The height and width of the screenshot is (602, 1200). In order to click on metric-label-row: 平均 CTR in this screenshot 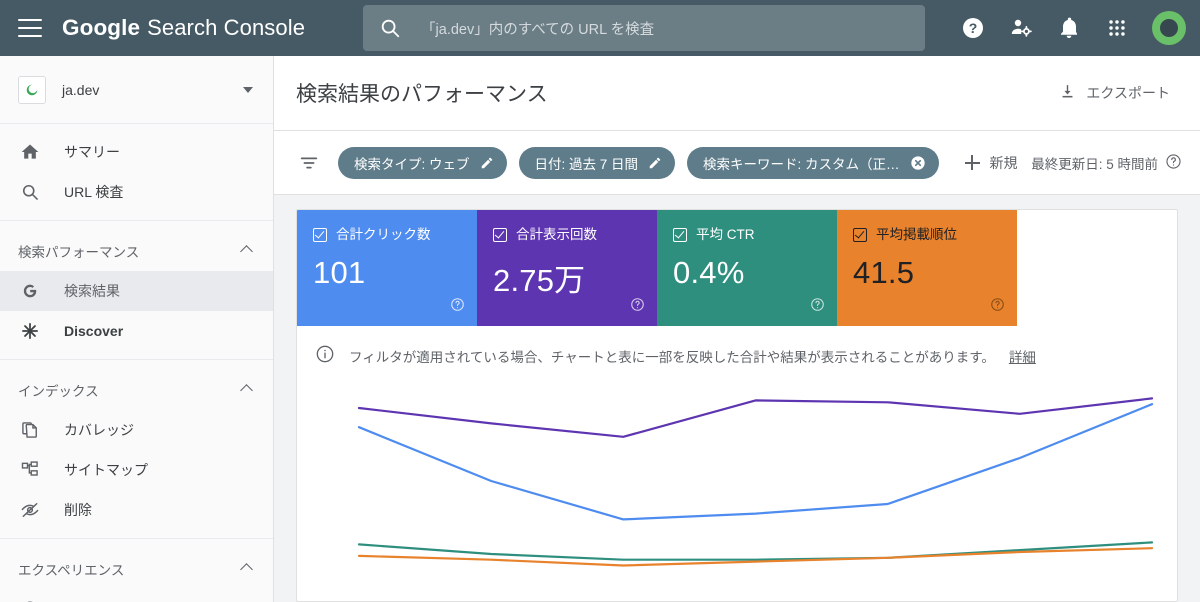, I will do `click(748, 235)`.